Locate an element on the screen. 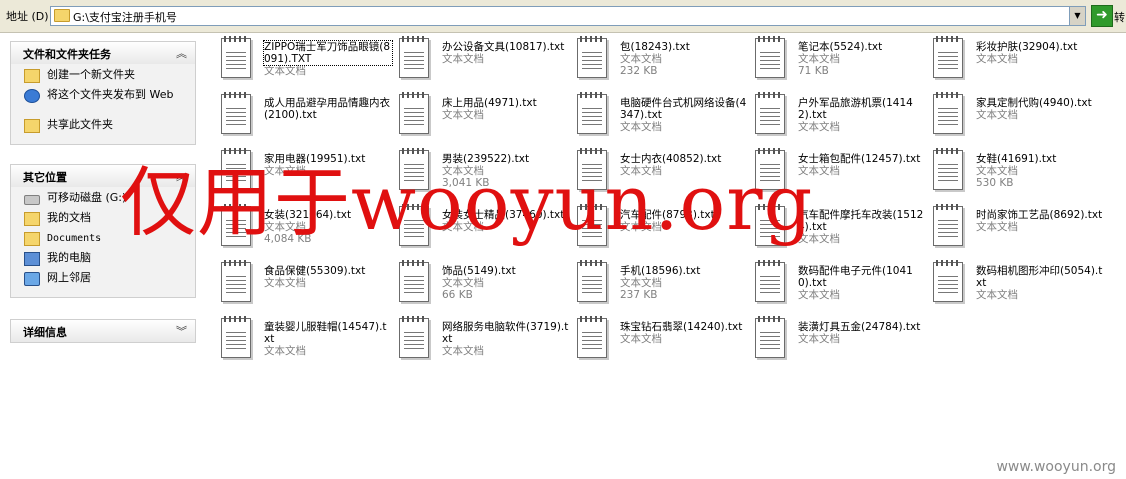 The width and height of the screenshot is (1126, 479). file-item: 包(18243).txt 文本文档 232 KB is located at coordinates (662, 61).